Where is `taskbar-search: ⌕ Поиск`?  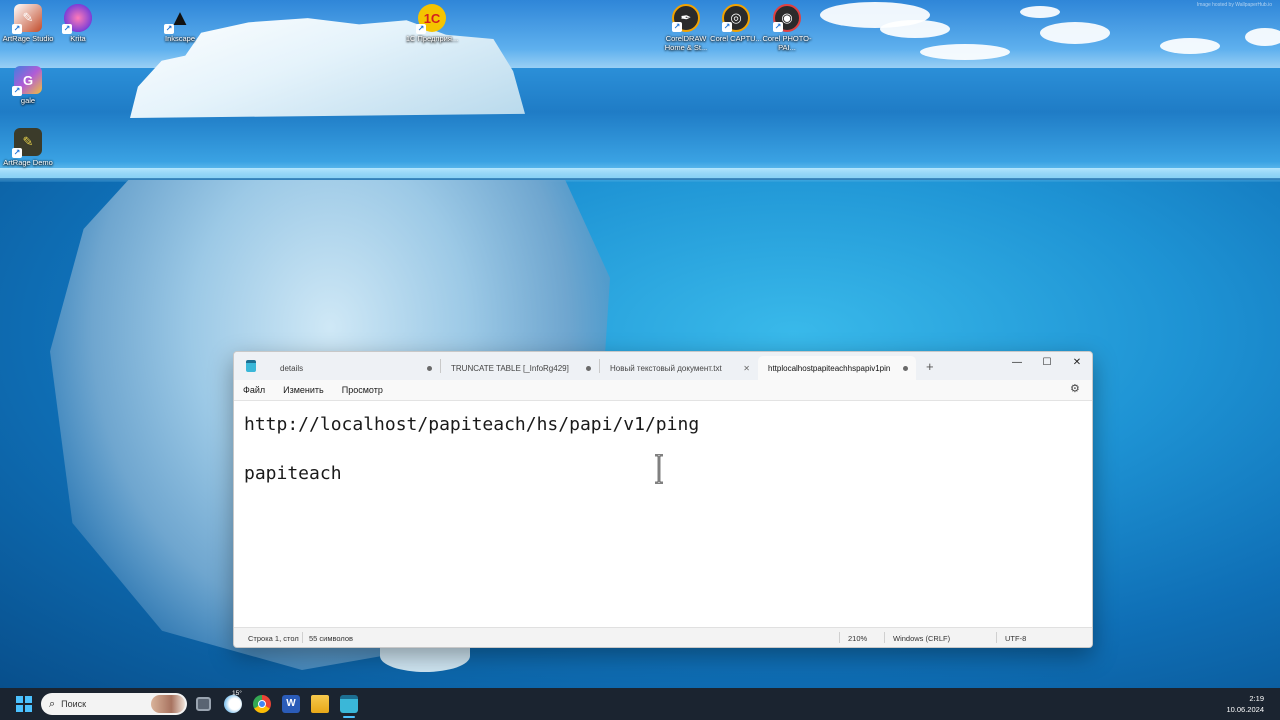
taskbar-search: ⌕ Поиск is located at coordinates (114, 704).